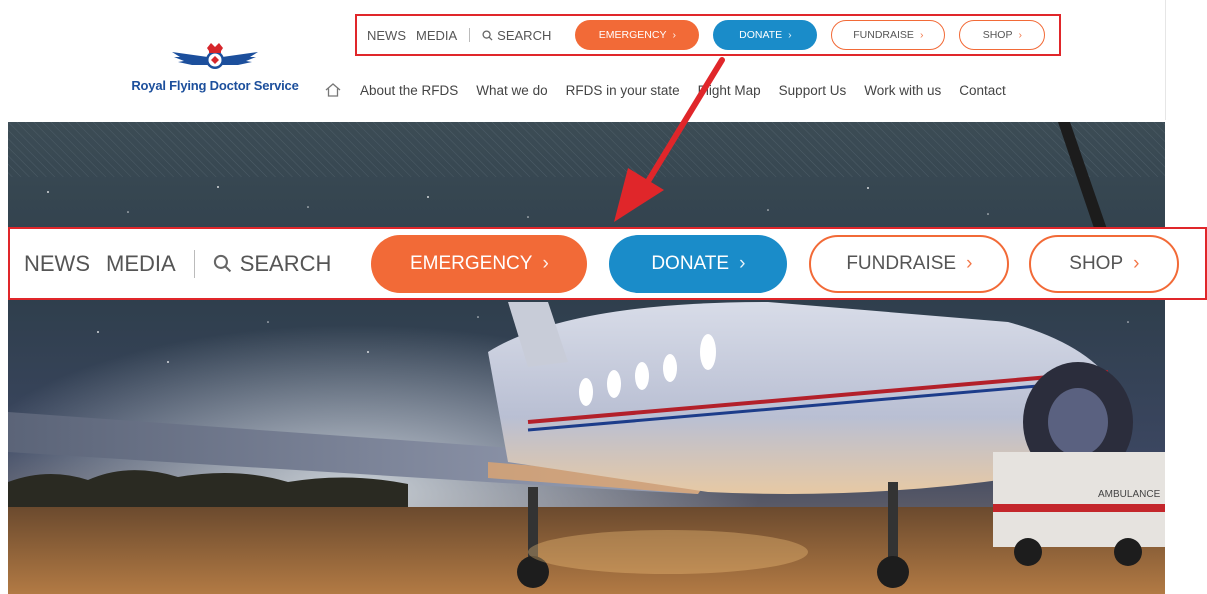 The image size is (1207, 594). What do you see at coordinates (902, 90) in the screenshot?
I see `nav-work-with-us: Work with us` at bounding box center [902, 90].